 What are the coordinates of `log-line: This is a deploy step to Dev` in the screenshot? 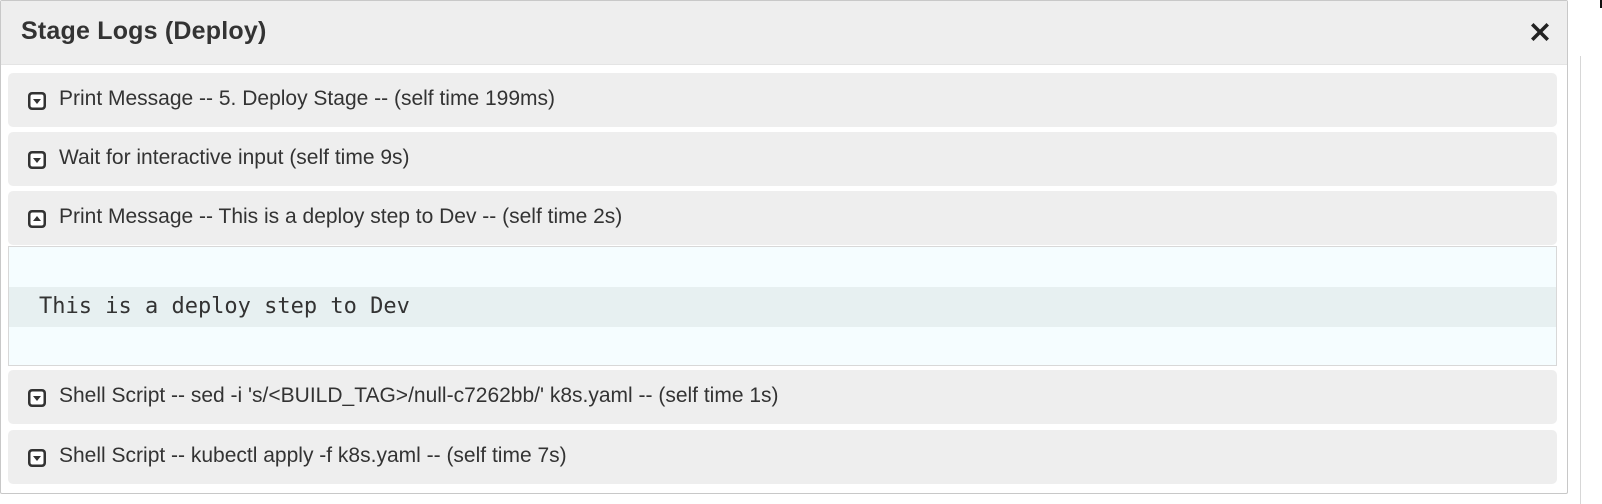 It's located at (782, 307).